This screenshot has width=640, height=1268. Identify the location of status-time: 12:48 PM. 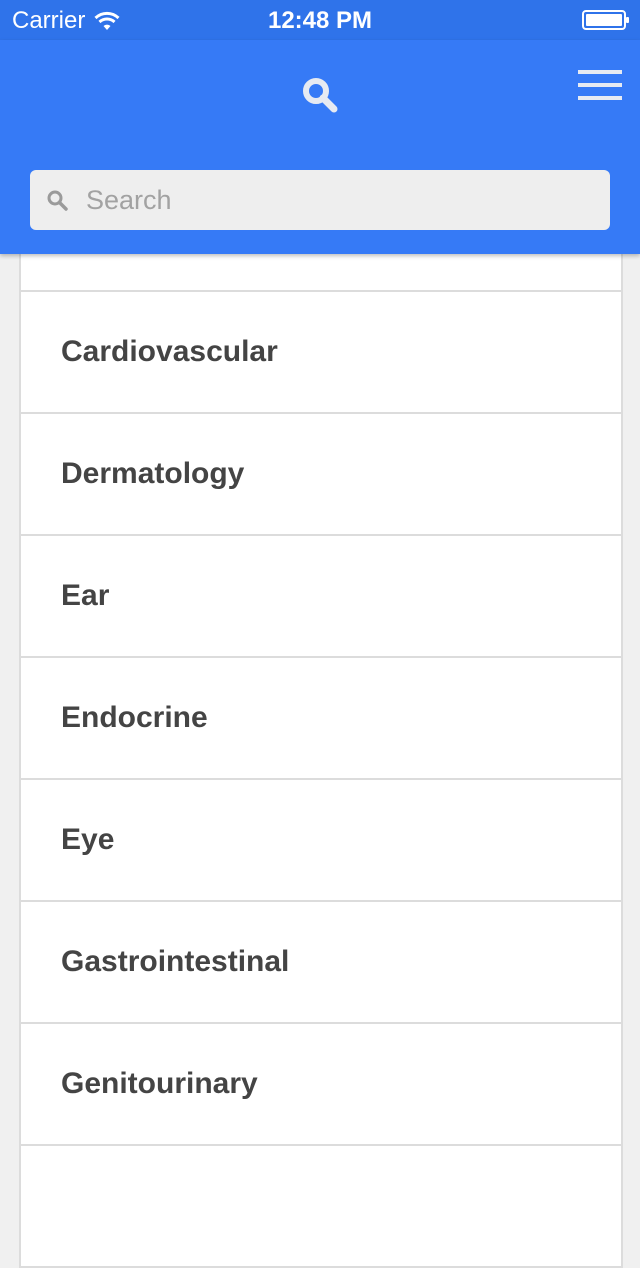
(320, 20).